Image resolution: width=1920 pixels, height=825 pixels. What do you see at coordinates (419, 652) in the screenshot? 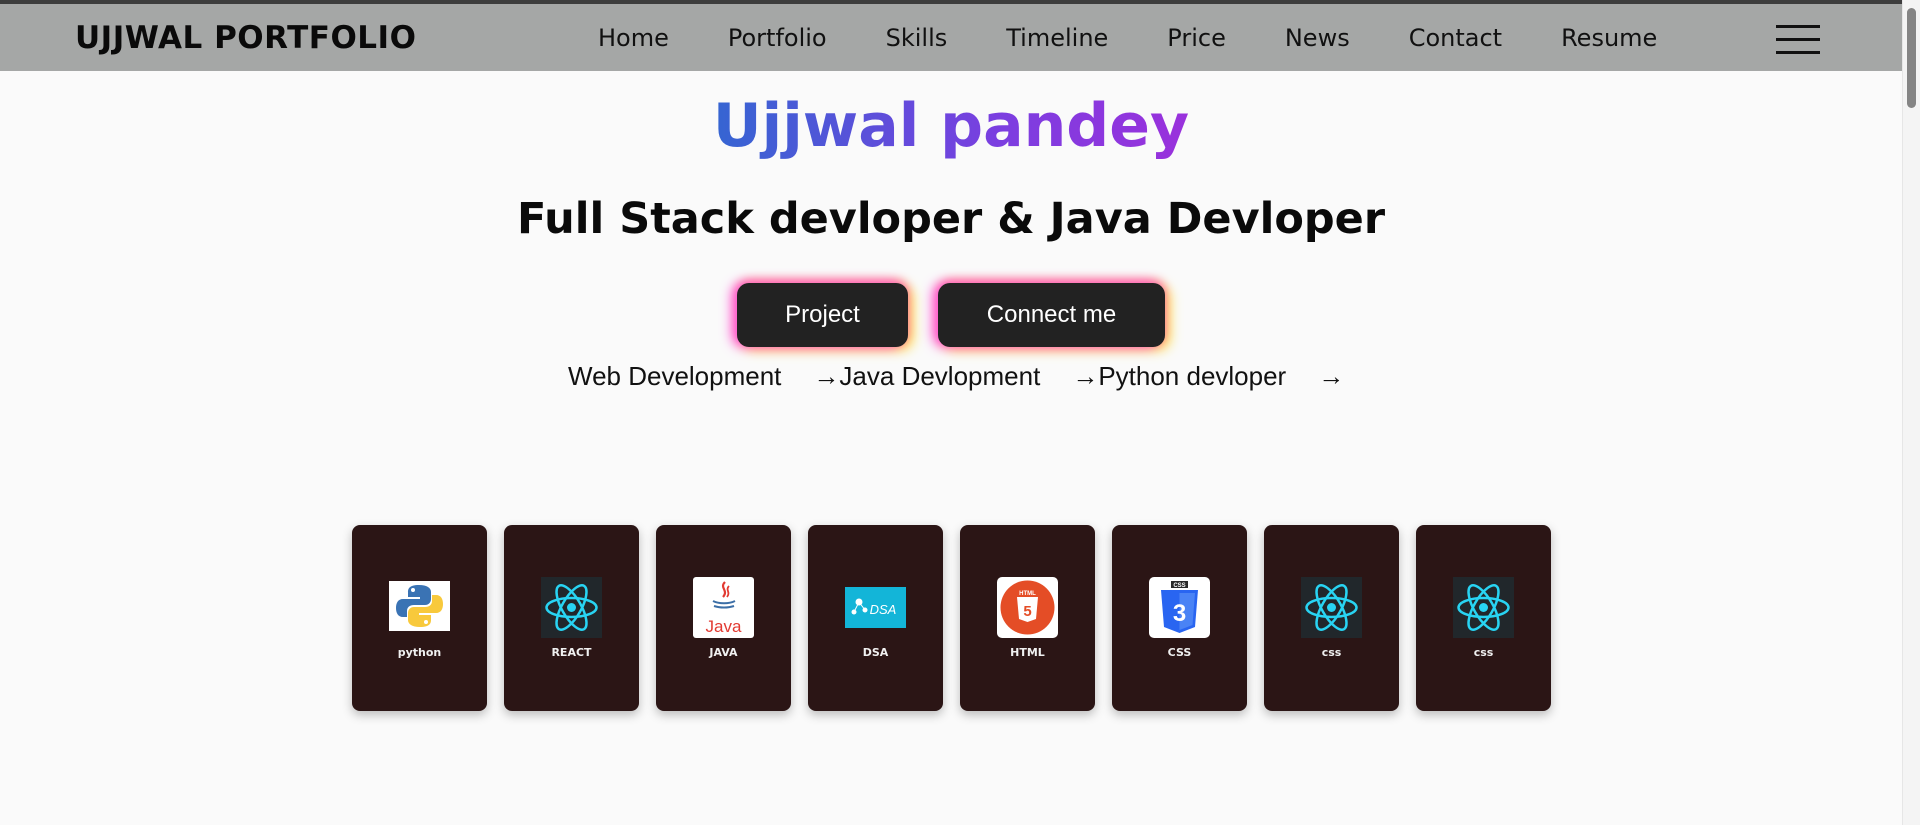
I see `skill-label: python` at bounding box center [419, 652].